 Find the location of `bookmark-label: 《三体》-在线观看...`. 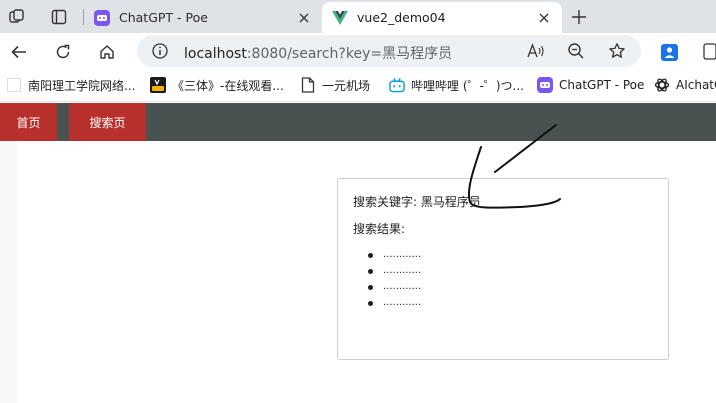

bookmark-label: 《三体》-在线观看... is located at coordinates (228, 85).